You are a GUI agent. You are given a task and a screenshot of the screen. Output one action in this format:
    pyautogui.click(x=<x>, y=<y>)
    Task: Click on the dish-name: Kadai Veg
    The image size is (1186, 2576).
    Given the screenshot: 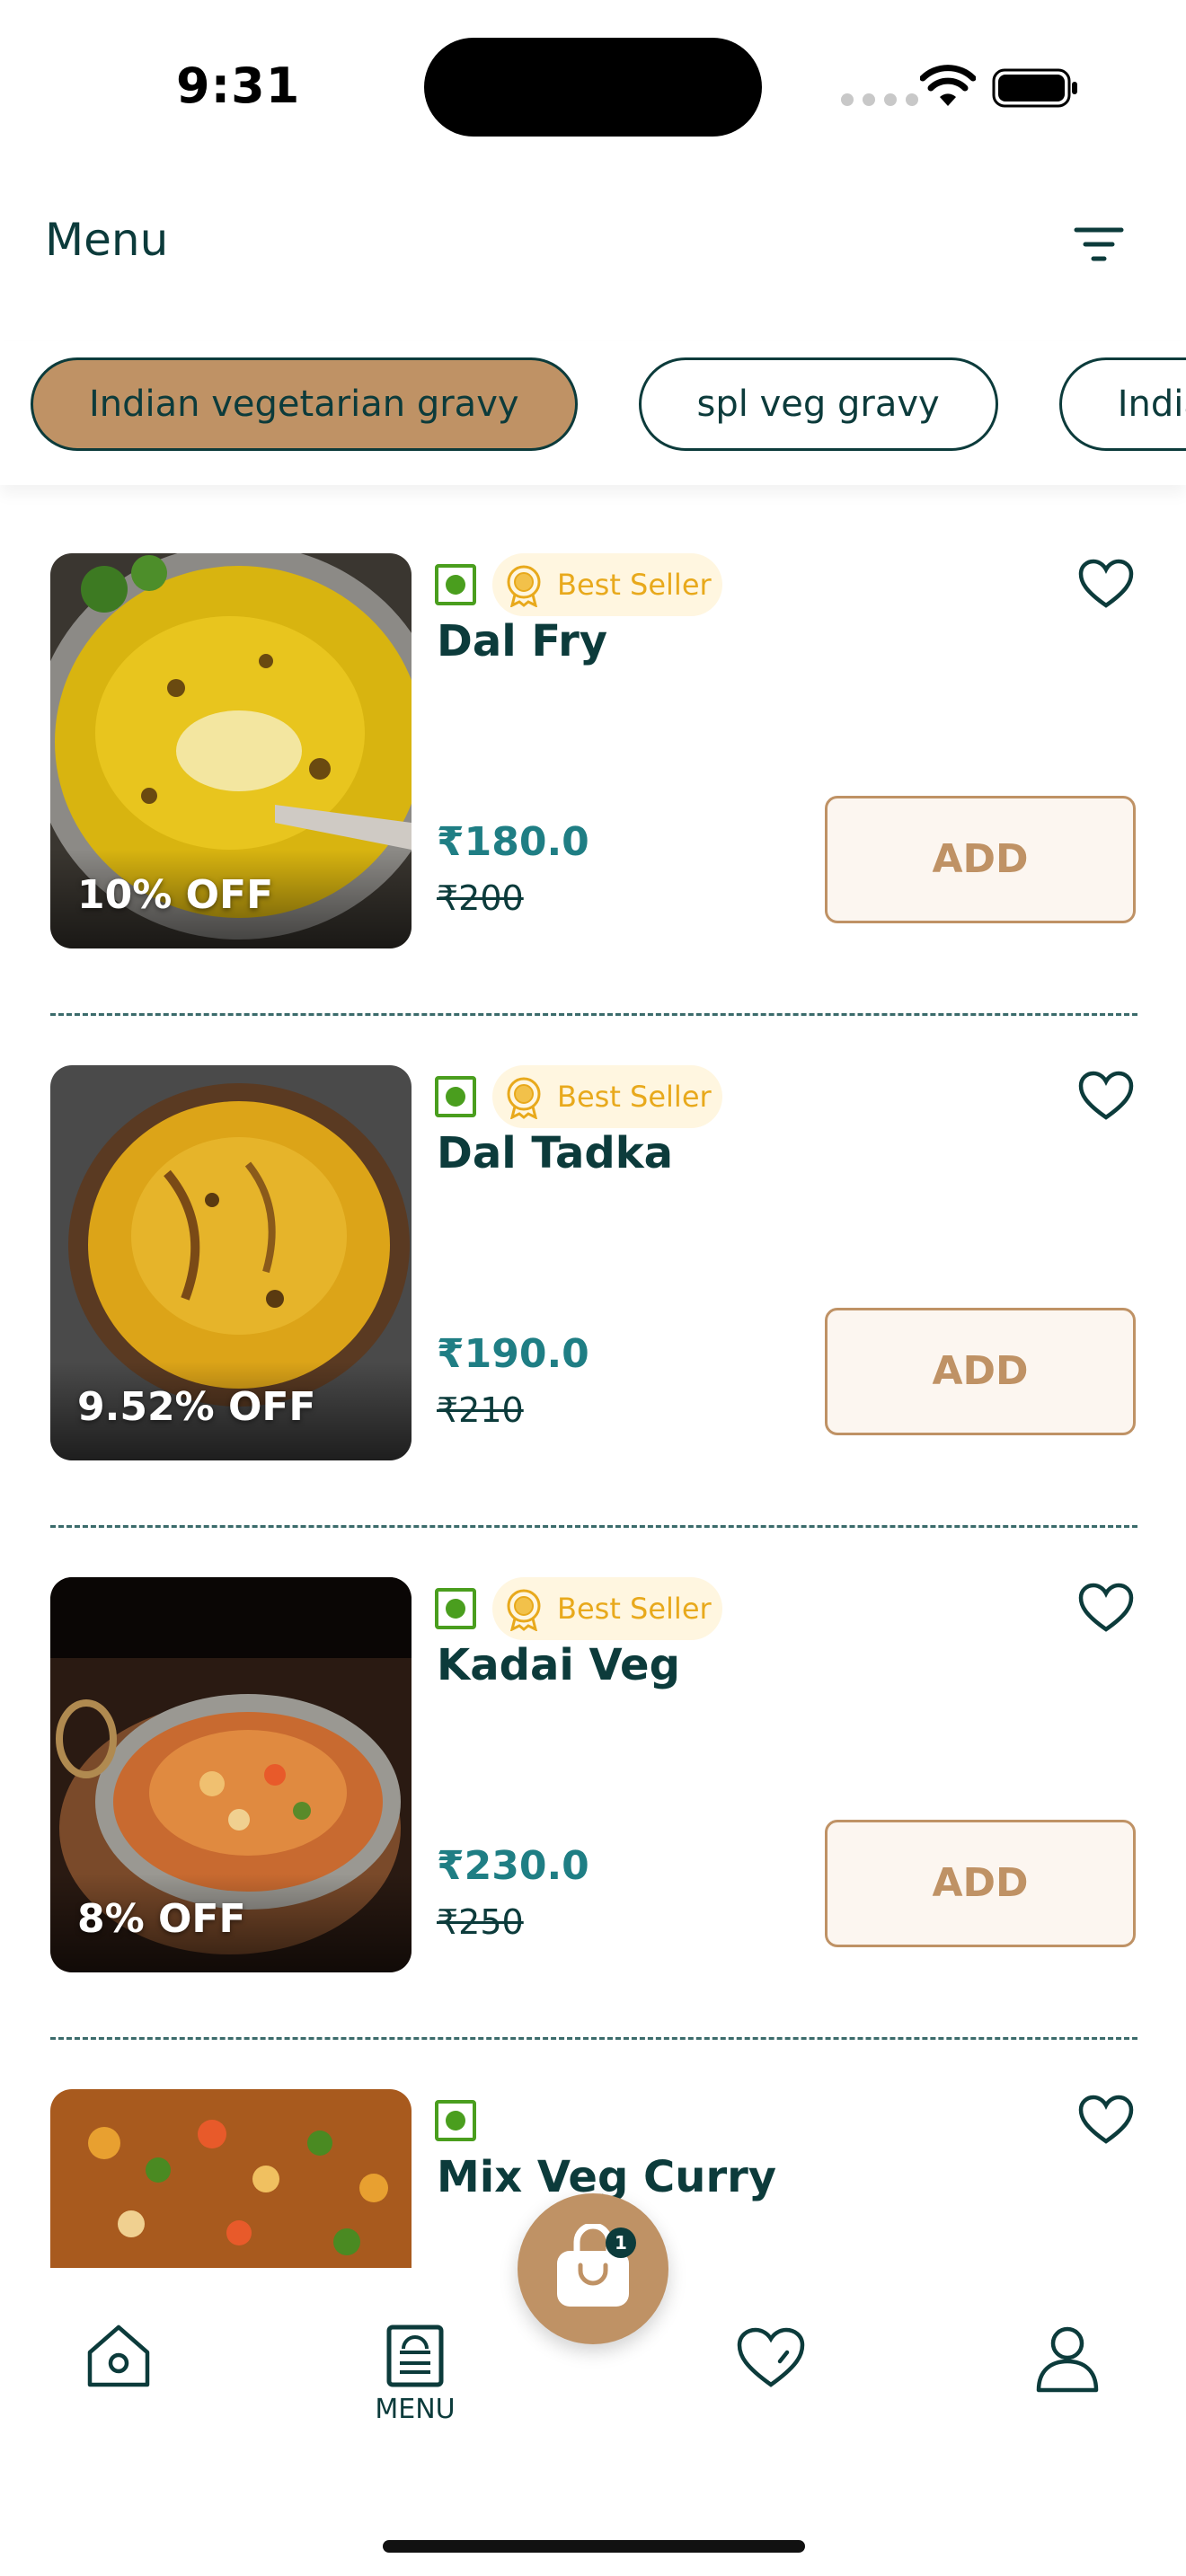 What is the action you would take?
    pyautogui.click(x=558, y=1665)
    